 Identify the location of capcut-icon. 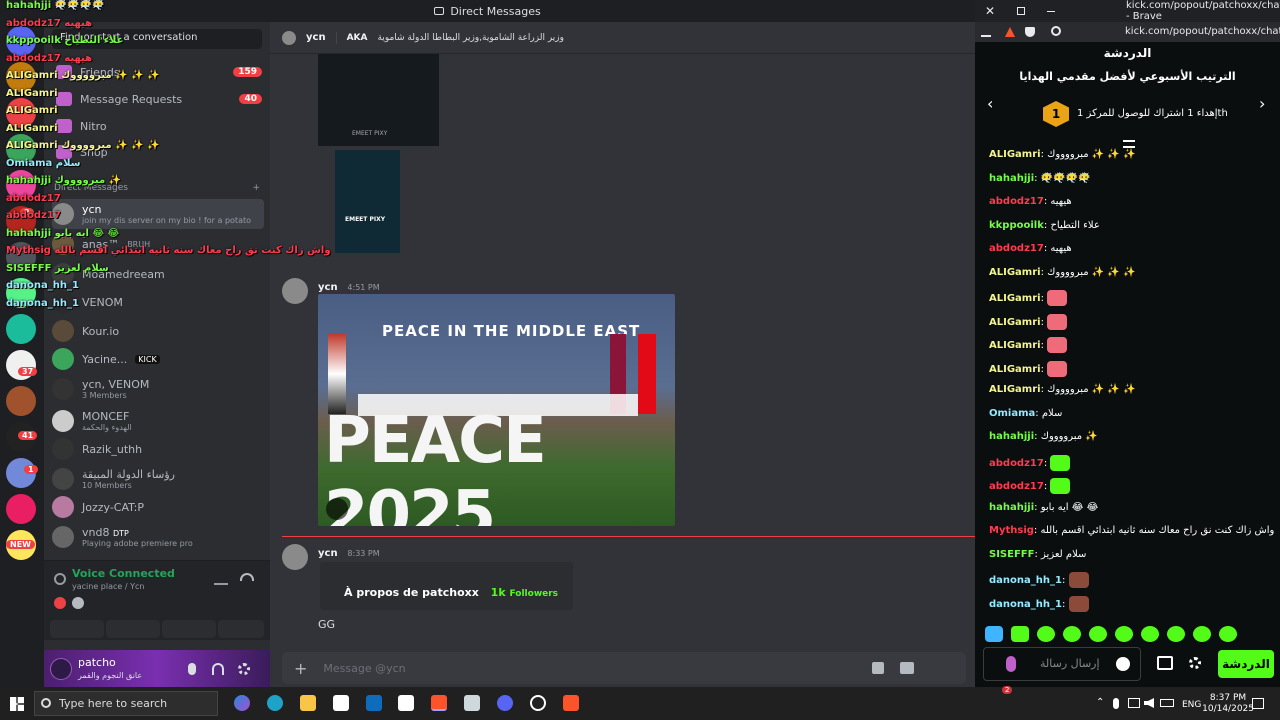
(406, 703).